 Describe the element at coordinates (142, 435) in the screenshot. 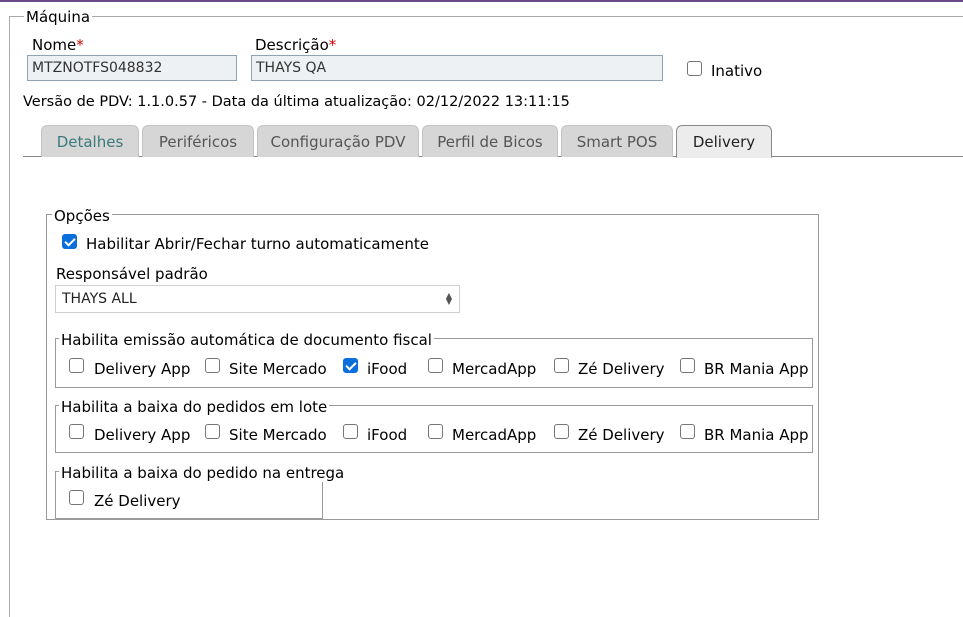

I see `lote-delivery-app-label: Delivery App` at that location.